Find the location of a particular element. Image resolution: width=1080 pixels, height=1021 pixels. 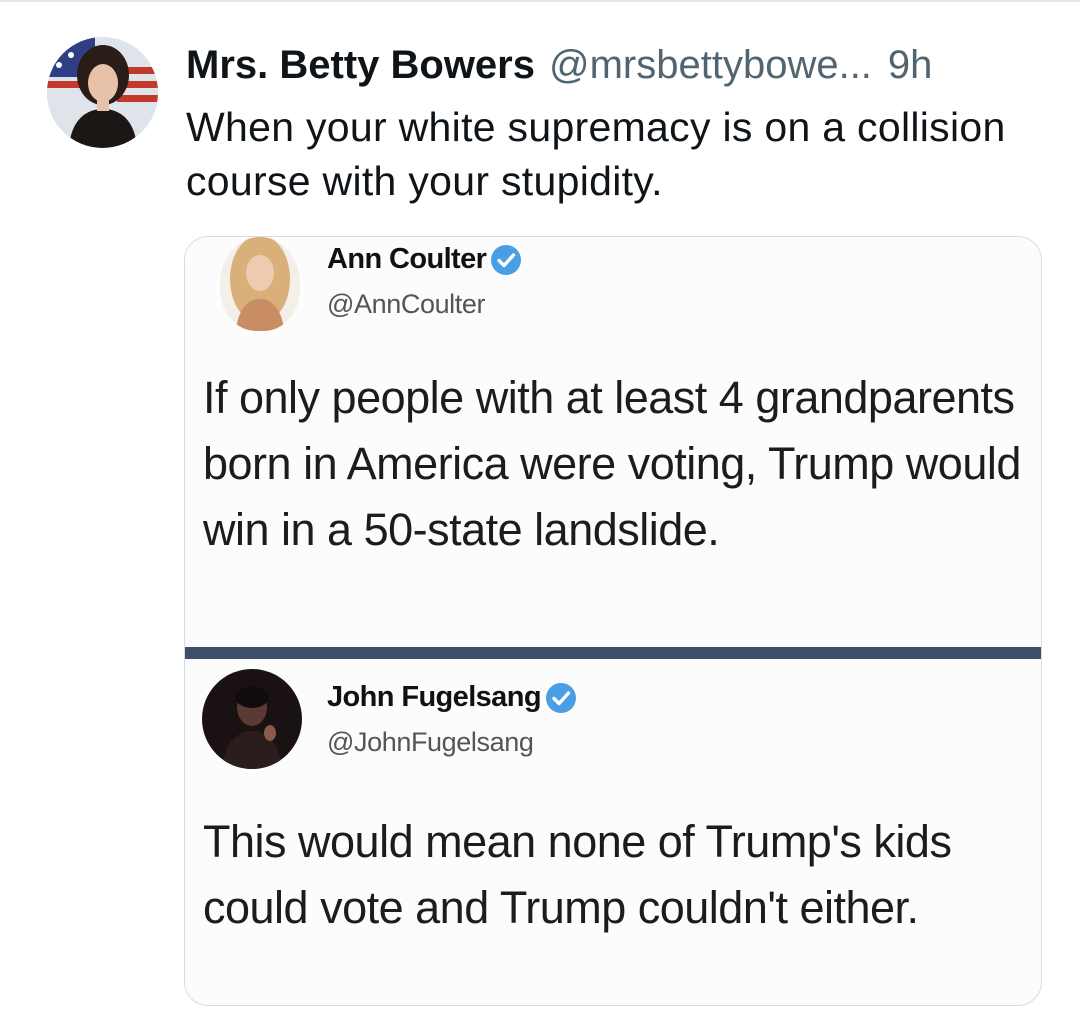

author-avatar-image is located at coordinates (102, 92).